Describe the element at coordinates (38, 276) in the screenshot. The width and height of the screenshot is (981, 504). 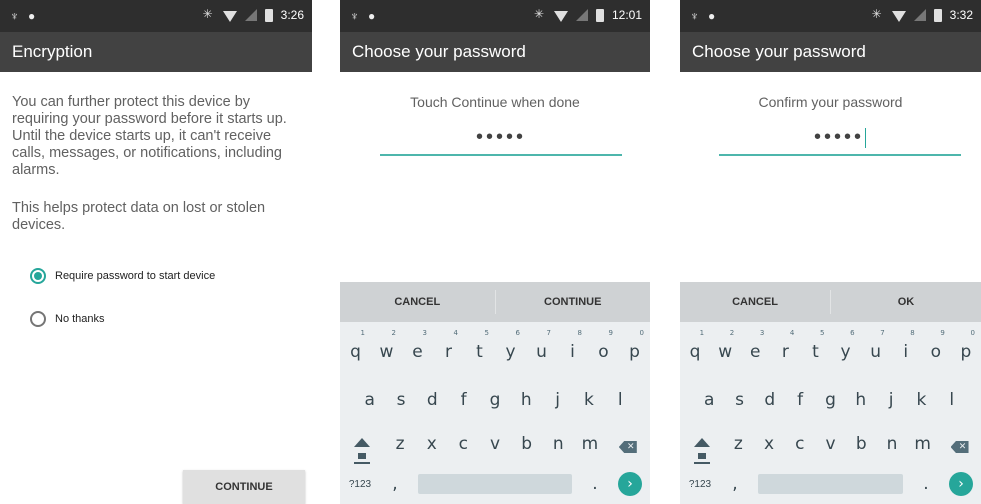
I see `radio-selected-icon` at that location.